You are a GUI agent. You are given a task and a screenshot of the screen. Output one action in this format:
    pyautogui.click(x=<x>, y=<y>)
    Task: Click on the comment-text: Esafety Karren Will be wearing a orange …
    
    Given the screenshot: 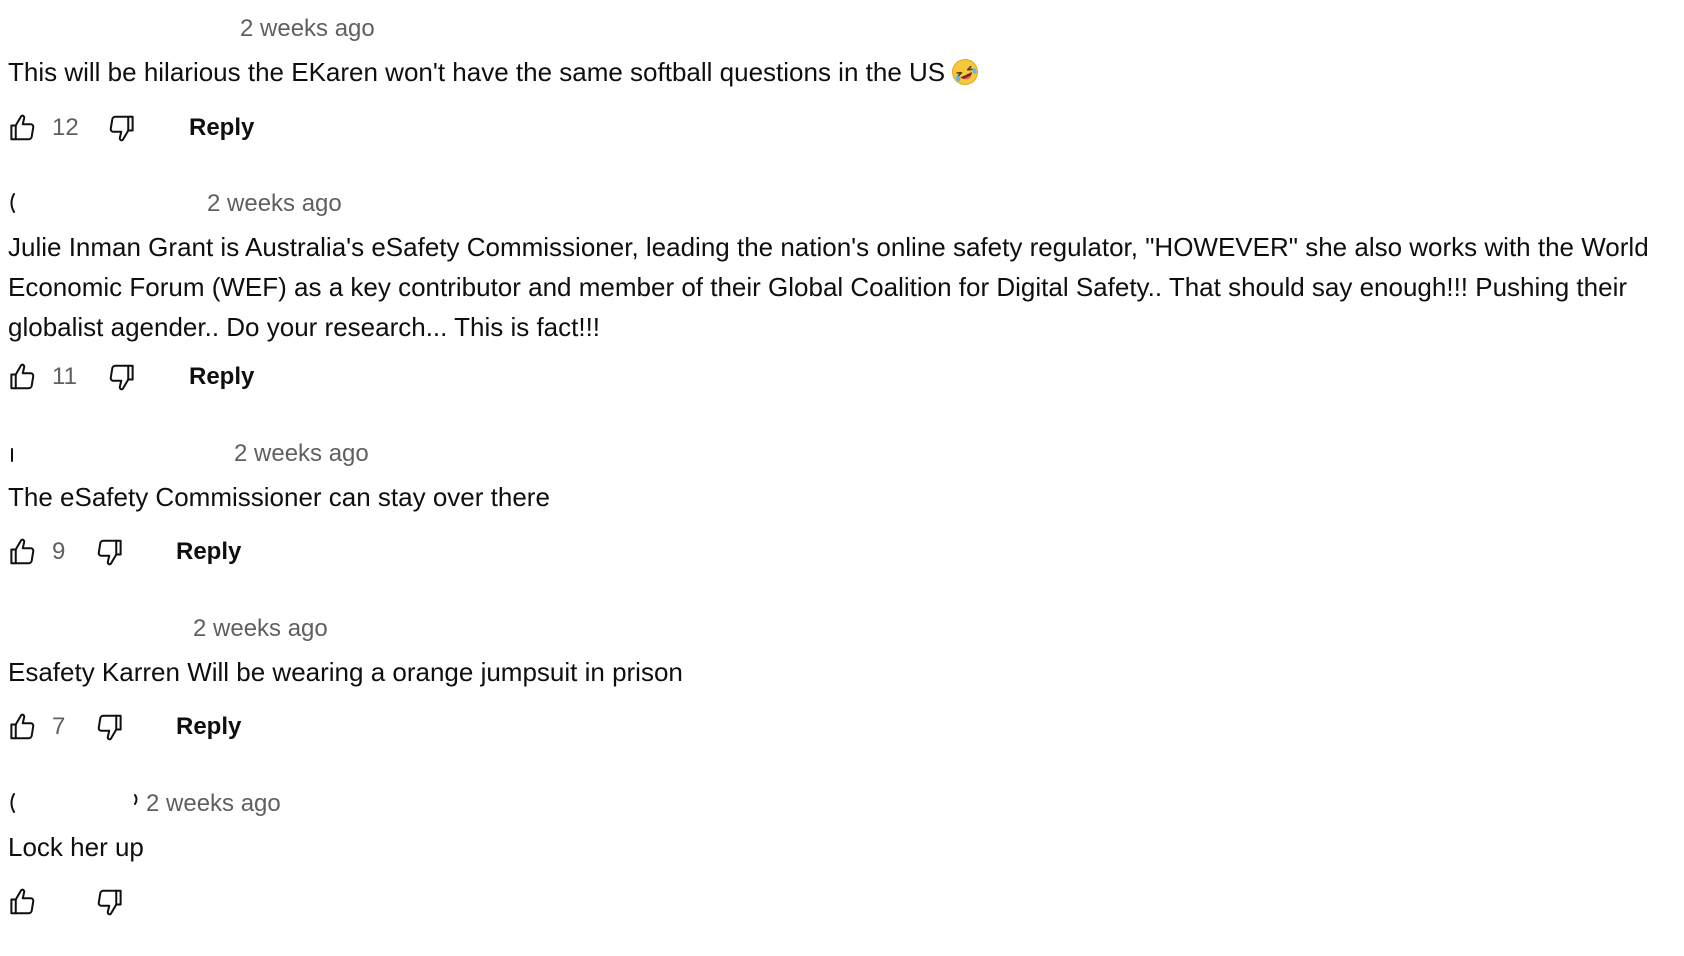 What is the action you would take?
    pyautogui.click(x=345, y=672)
    